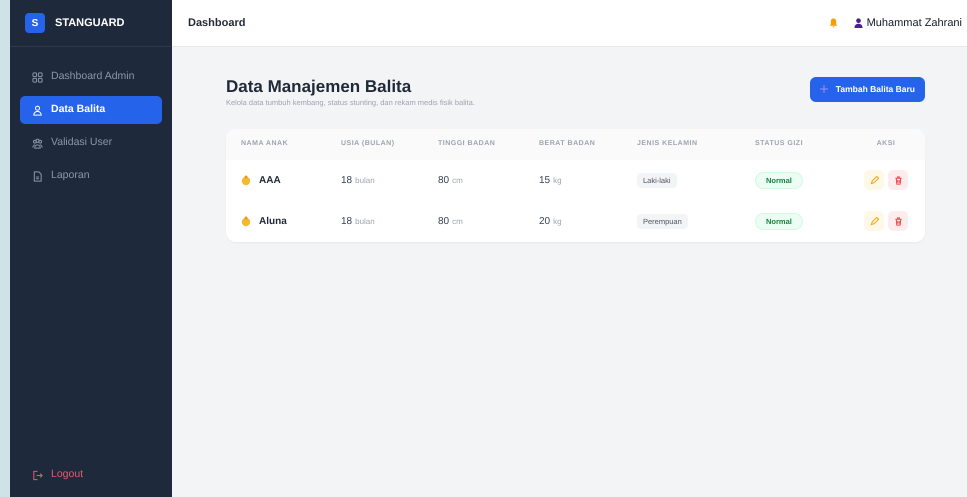  What do you see at coordinates (914, 23) in the screenshot?
I see `user-name: Muhammat Zahrani` at bounding box center [914, 23].